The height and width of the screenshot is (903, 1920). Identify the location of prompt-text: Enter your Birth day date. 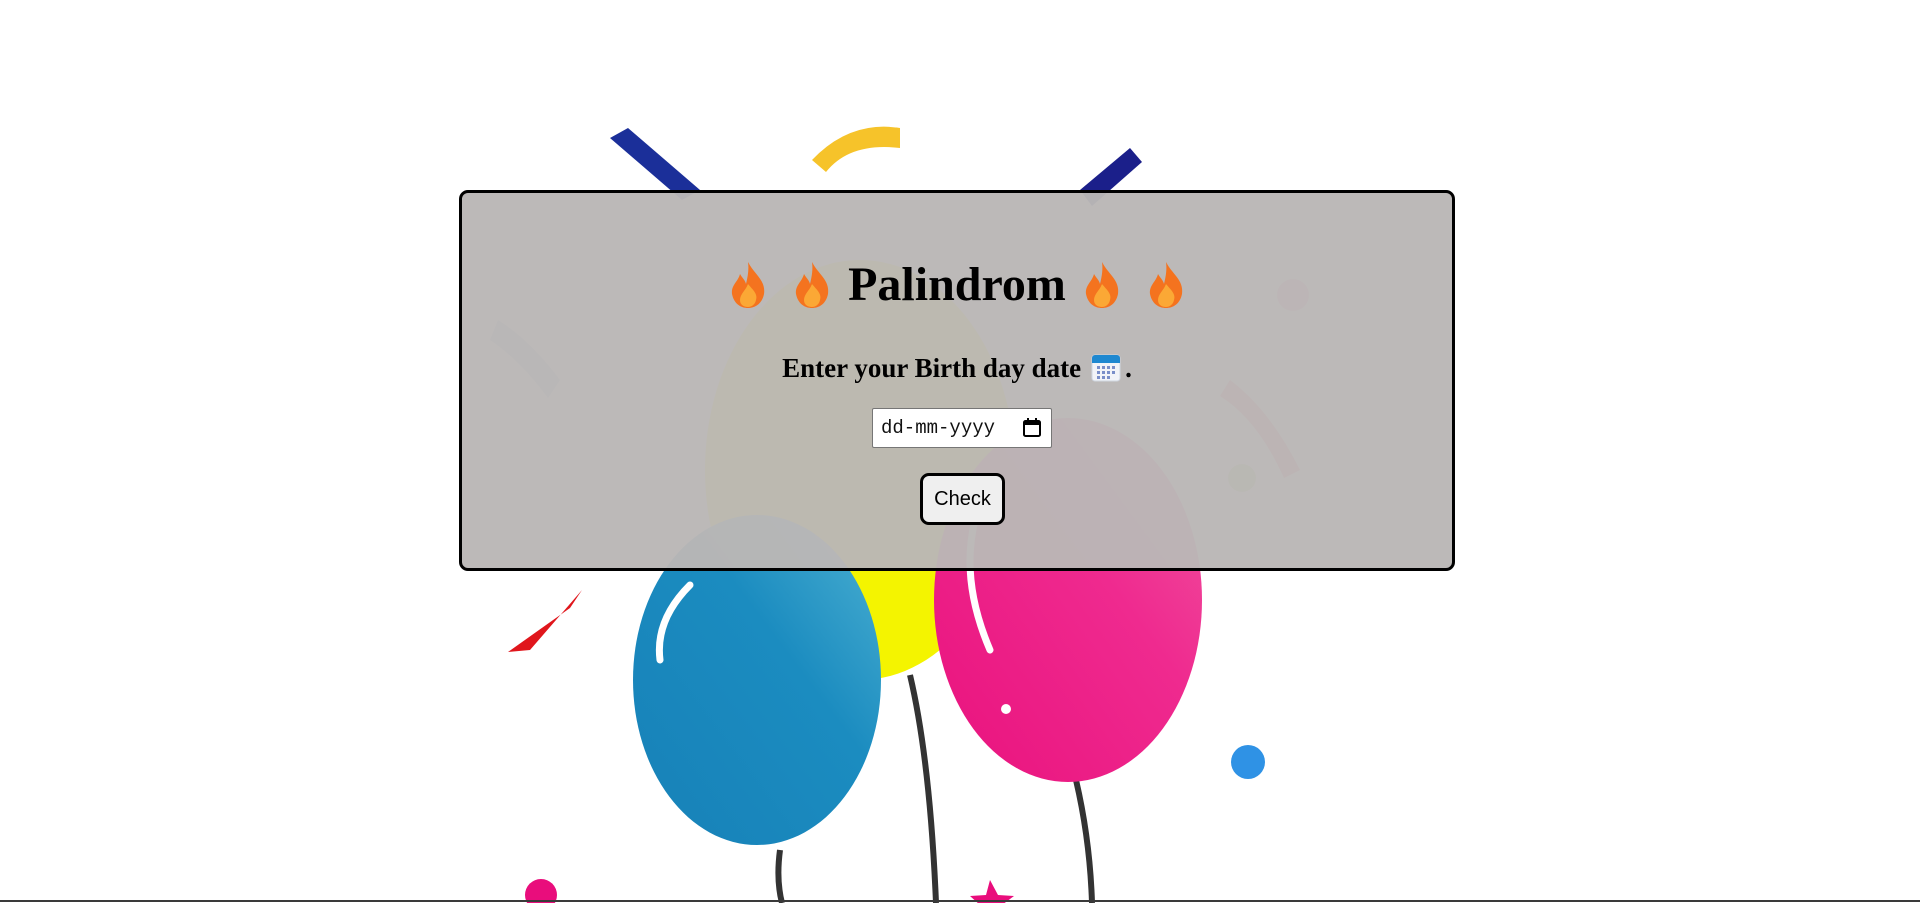
(932, 367).